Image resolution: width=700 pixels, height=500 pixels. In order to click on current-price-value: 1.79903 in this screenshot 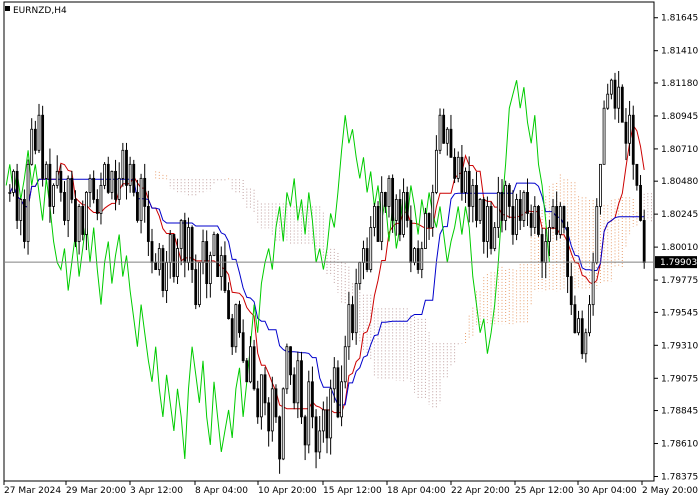, I will do `click(678, 263)`.